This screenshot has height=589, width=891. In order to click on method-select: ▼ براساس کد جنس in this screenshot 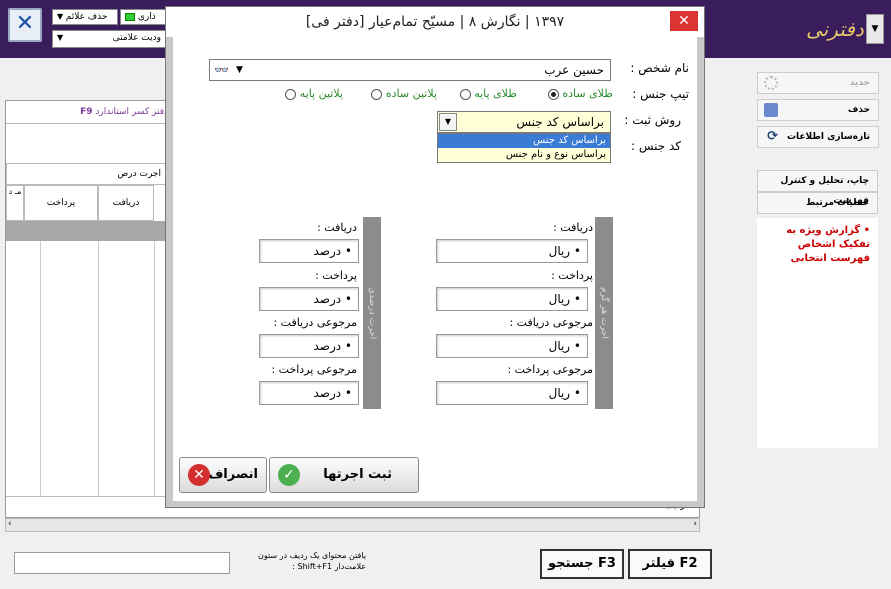, I will do `click(524, 122)`.